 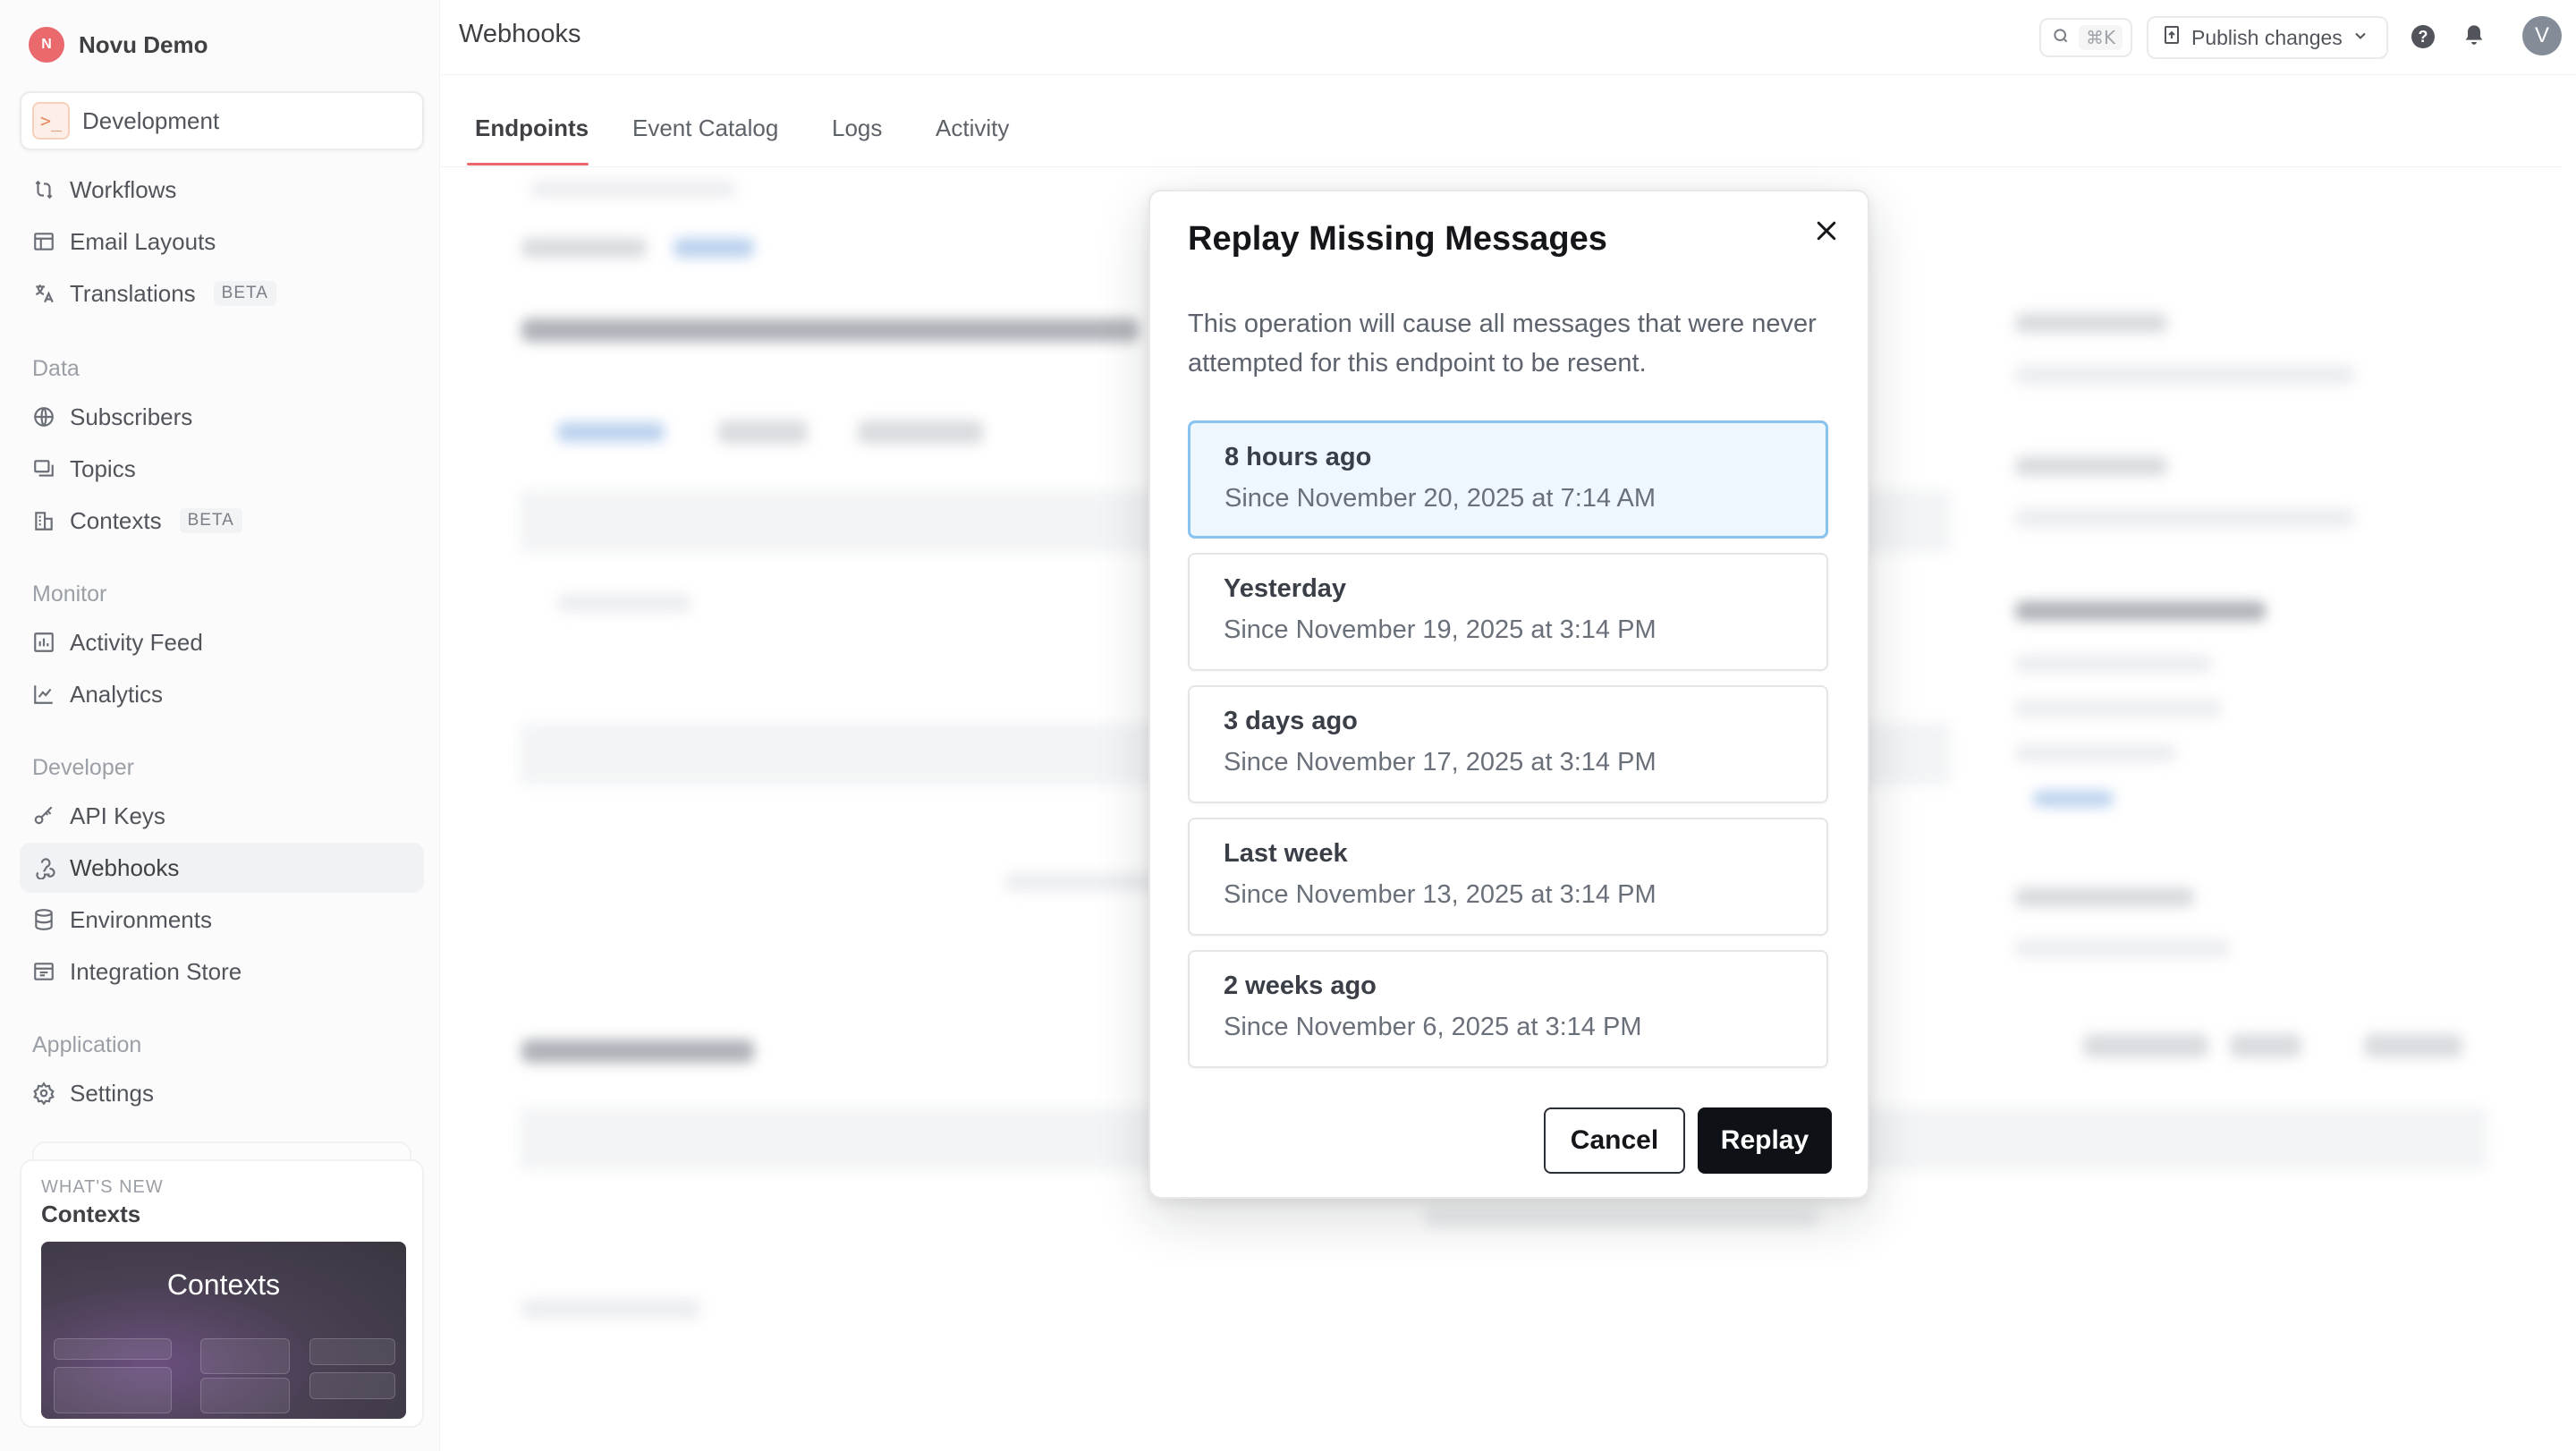 I want to click on option-title: 2 weeks ago, so click(x=1300, y=986).